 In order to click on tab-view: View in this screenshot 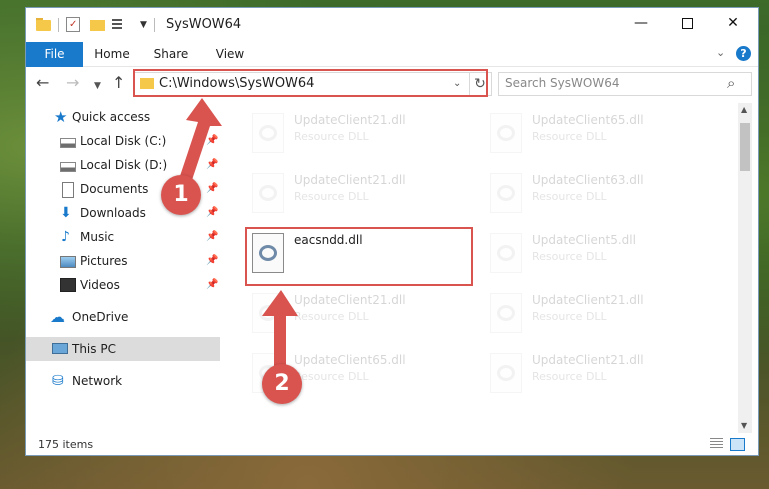, I will do `click(230, 54)`.